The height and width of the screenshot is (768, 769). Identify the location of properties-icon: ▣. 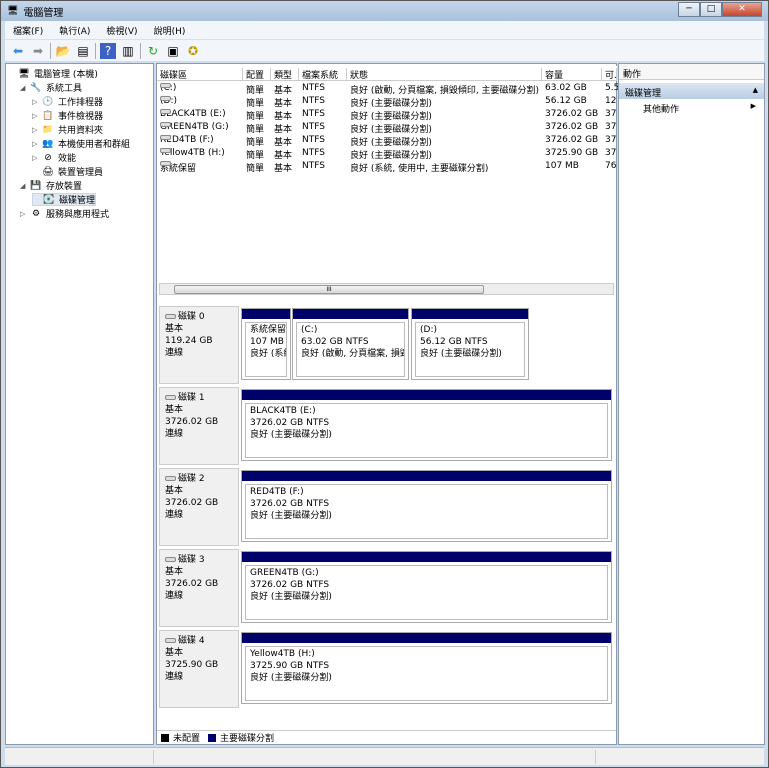
(173, 51).